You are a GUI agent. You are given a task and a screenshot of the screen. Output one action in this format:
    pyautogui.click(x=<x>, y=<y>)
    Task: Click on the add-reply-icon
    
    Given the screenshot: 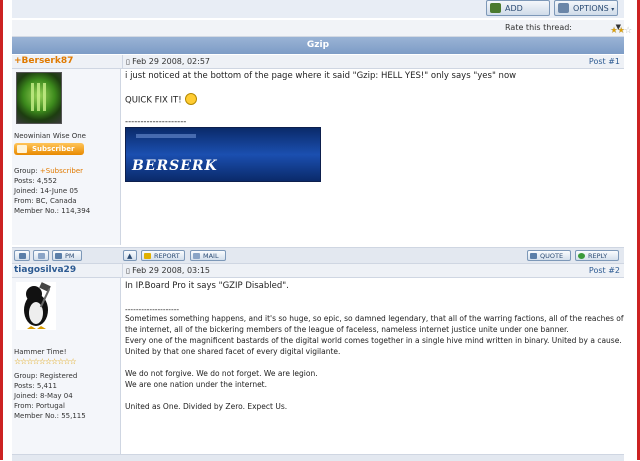 What is the action you would take?
    pyautogui.click(x=495, y=8)
    